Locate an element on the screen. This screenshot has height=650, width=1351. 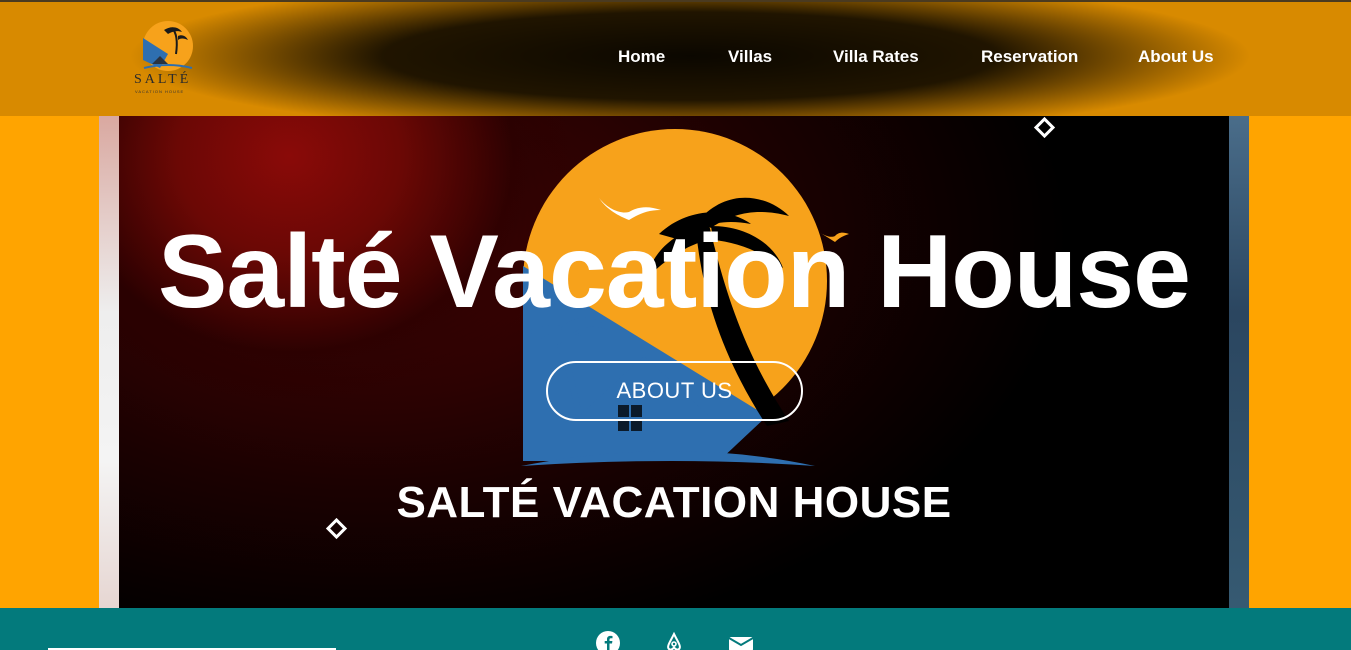
nav-item-home: Home is located at coordinates (641, 57).